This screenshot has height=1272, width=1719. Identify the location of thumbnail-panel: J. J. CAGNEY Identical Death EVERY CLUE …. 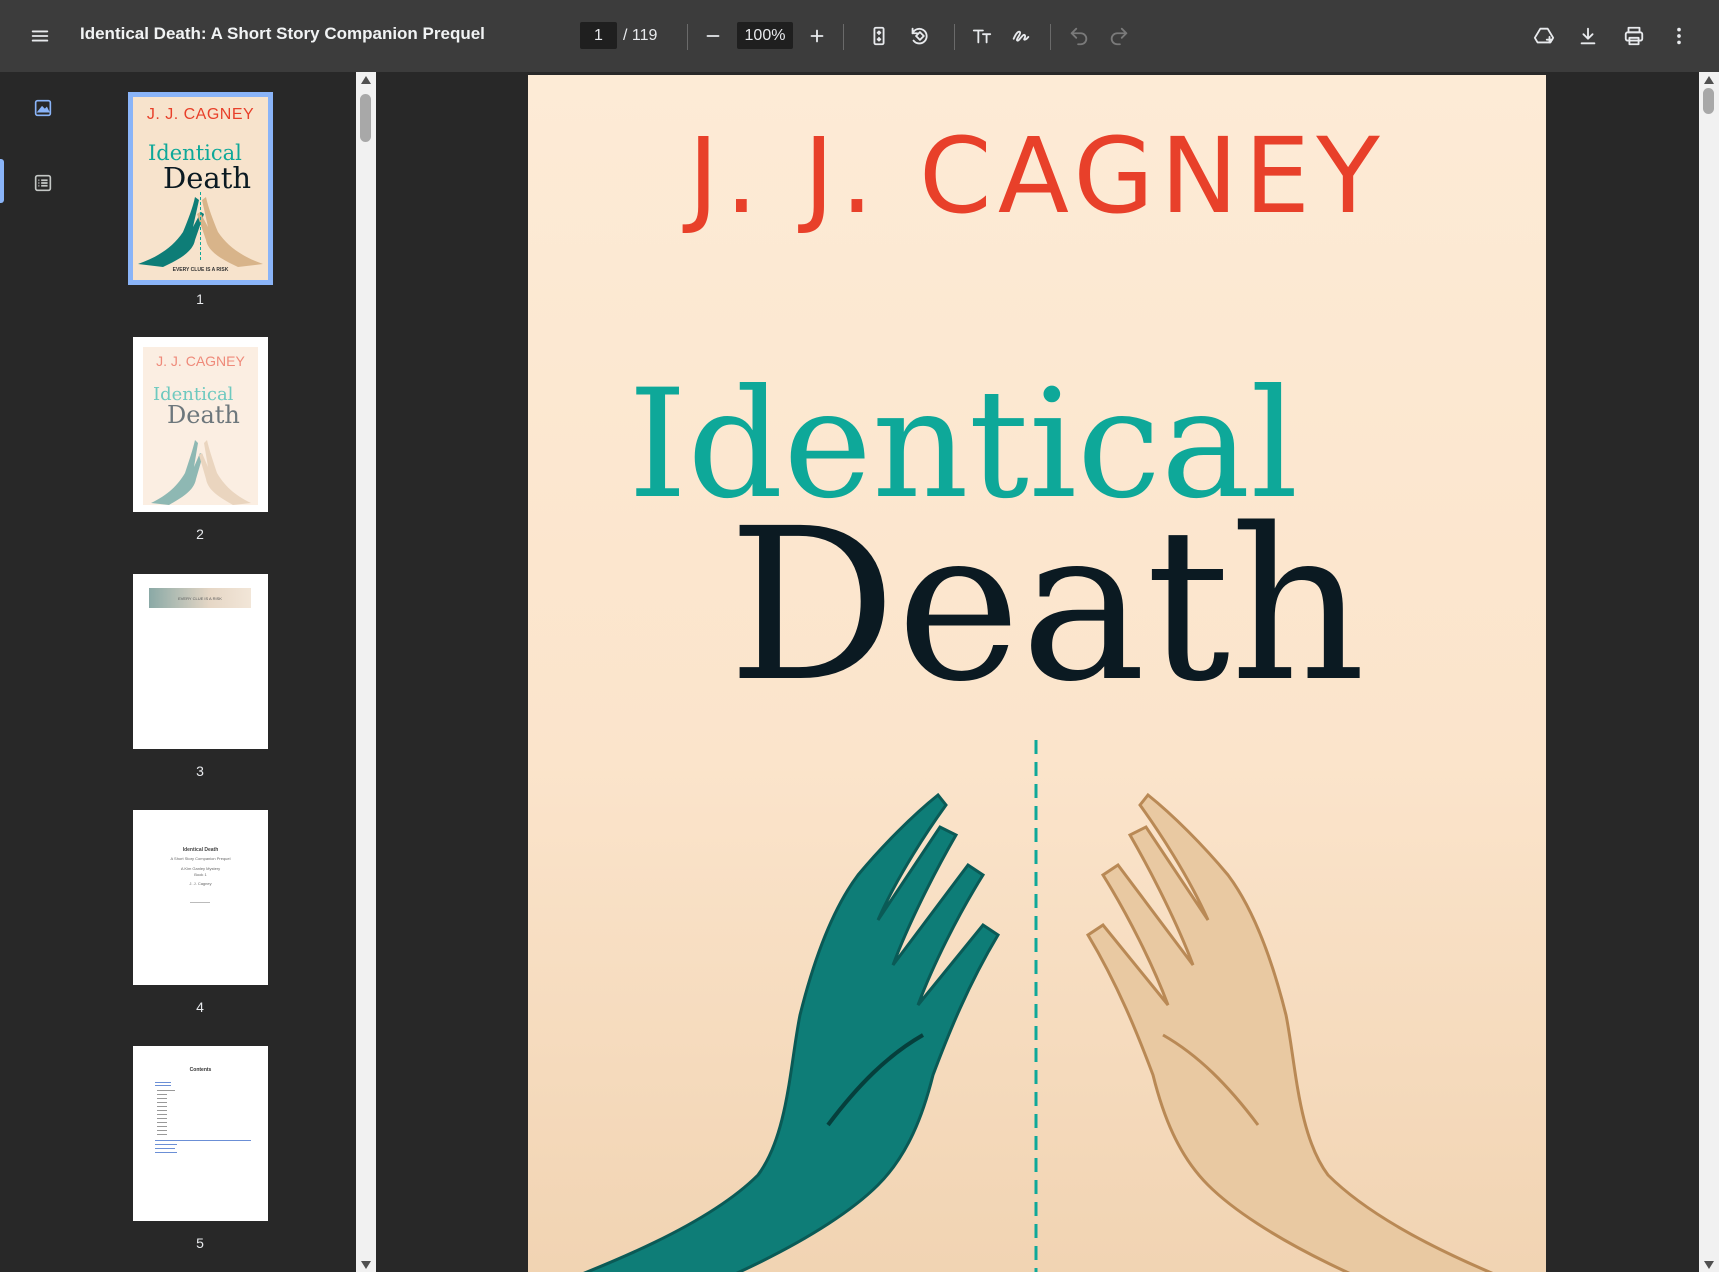
(220, 672).